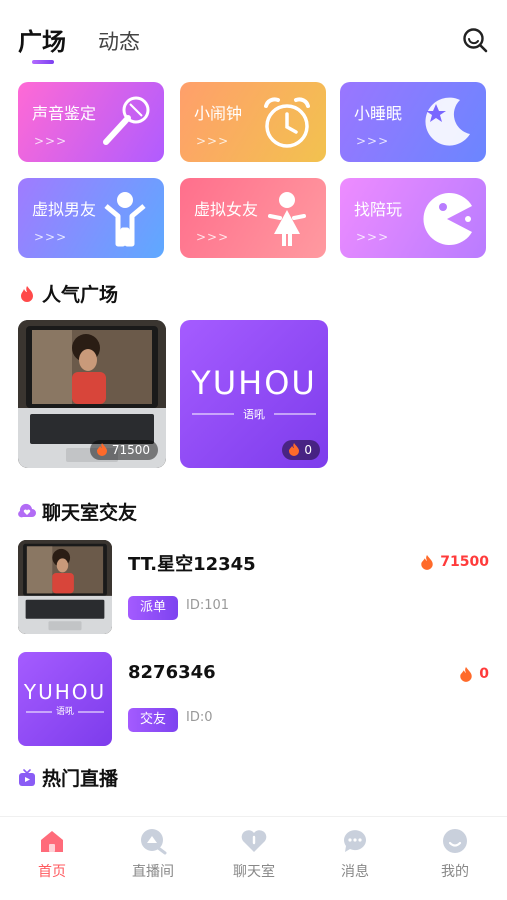  I want to click on category-label: 找陪玩, so click(378, 209).